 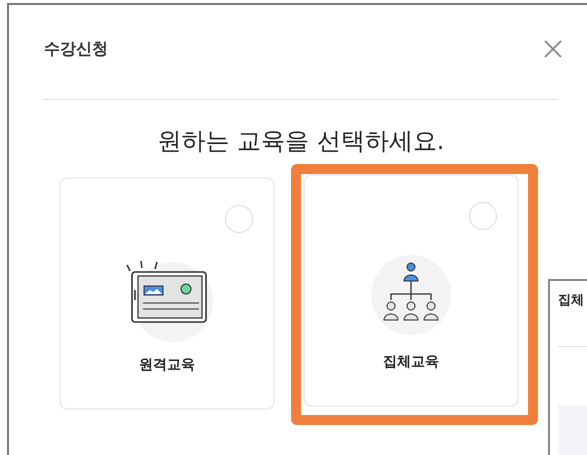 I want to click on close-icon, so click(x=553, y=49).